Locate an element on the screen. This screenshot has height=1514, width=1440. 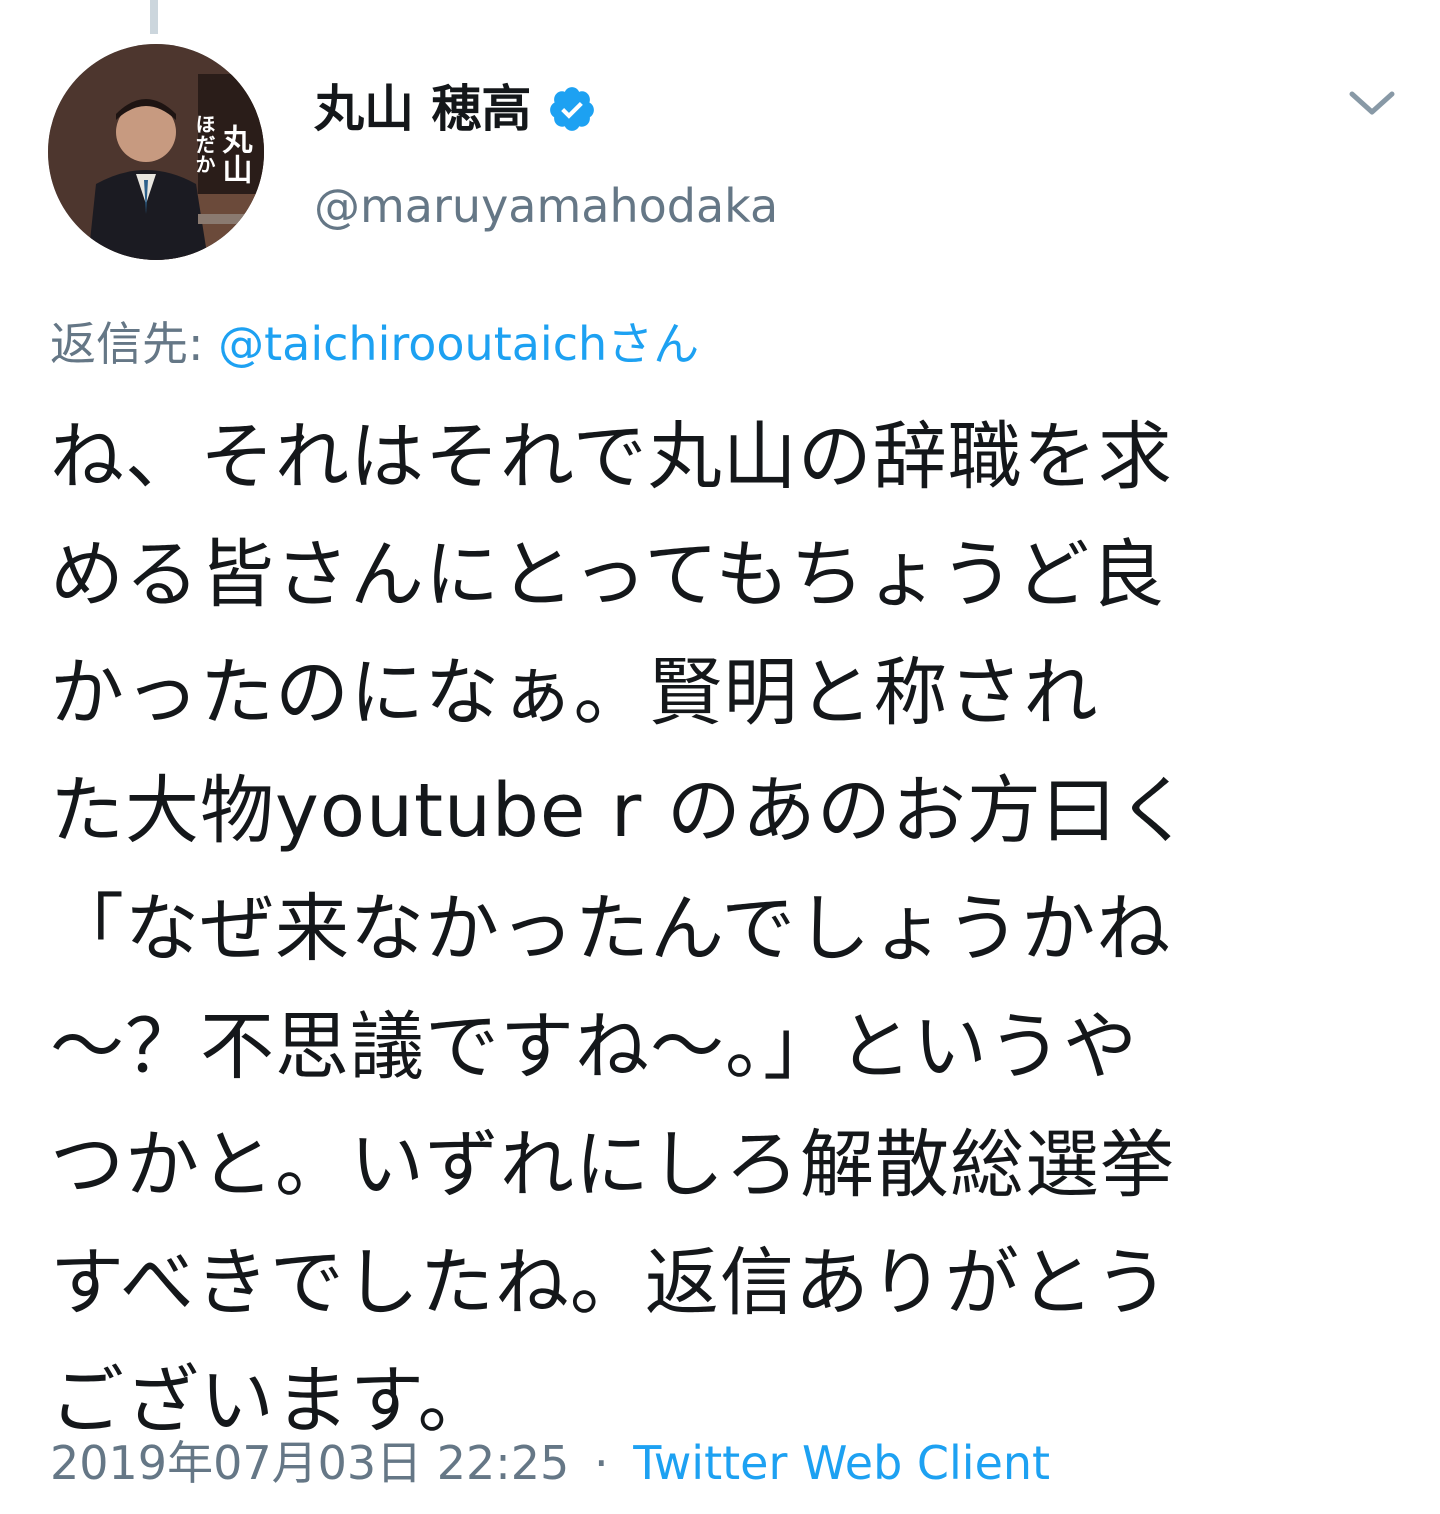
reply-to-line: 返信先: @taichirooutaichさん is located at coordinates (374, 344).